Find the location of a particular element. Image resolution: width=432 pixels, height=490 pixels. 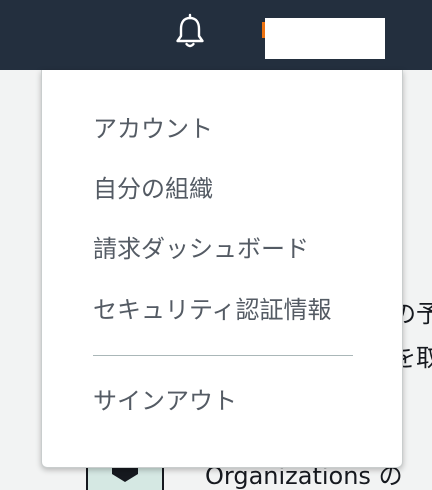

notifications-button is located at coordinates (190, 32).